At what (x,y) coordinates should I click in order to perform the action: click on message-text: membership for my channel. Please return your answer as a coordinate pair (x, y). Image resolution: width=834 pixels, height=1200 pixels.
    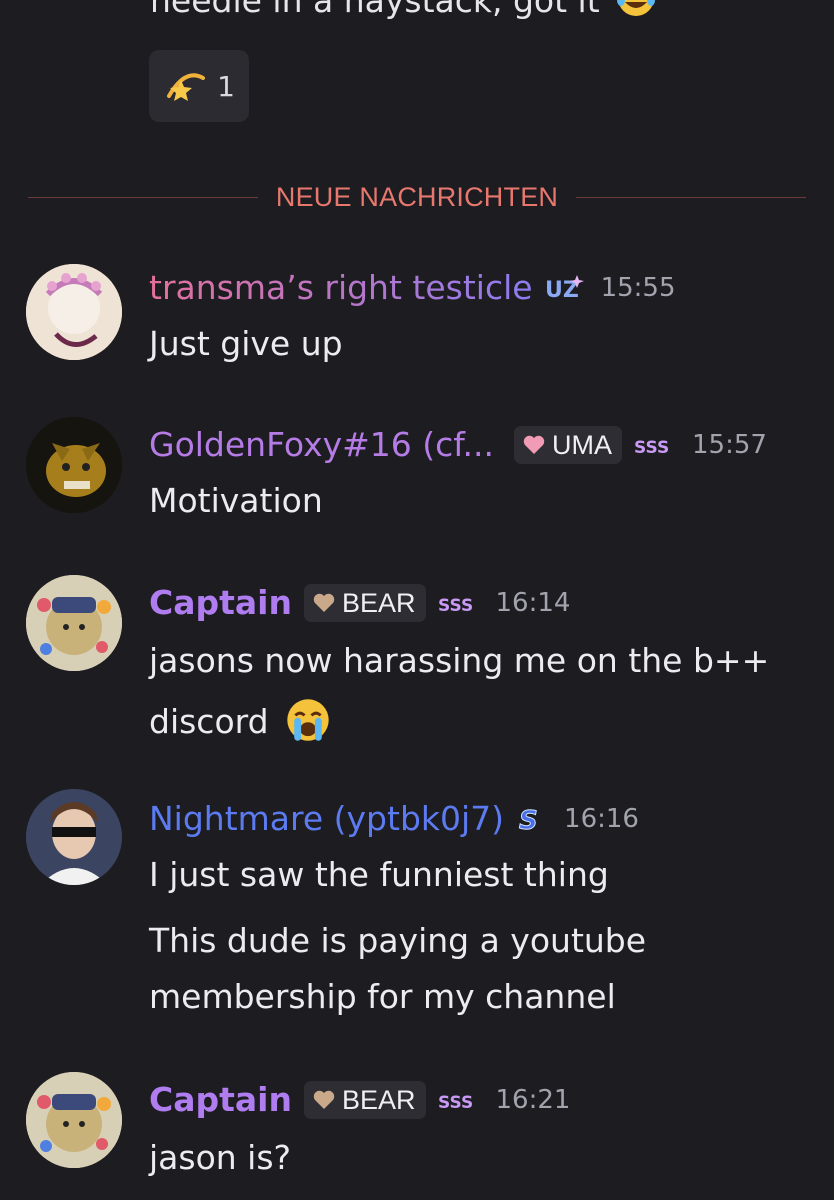
    Looking at the image, I should click on (382, 996).